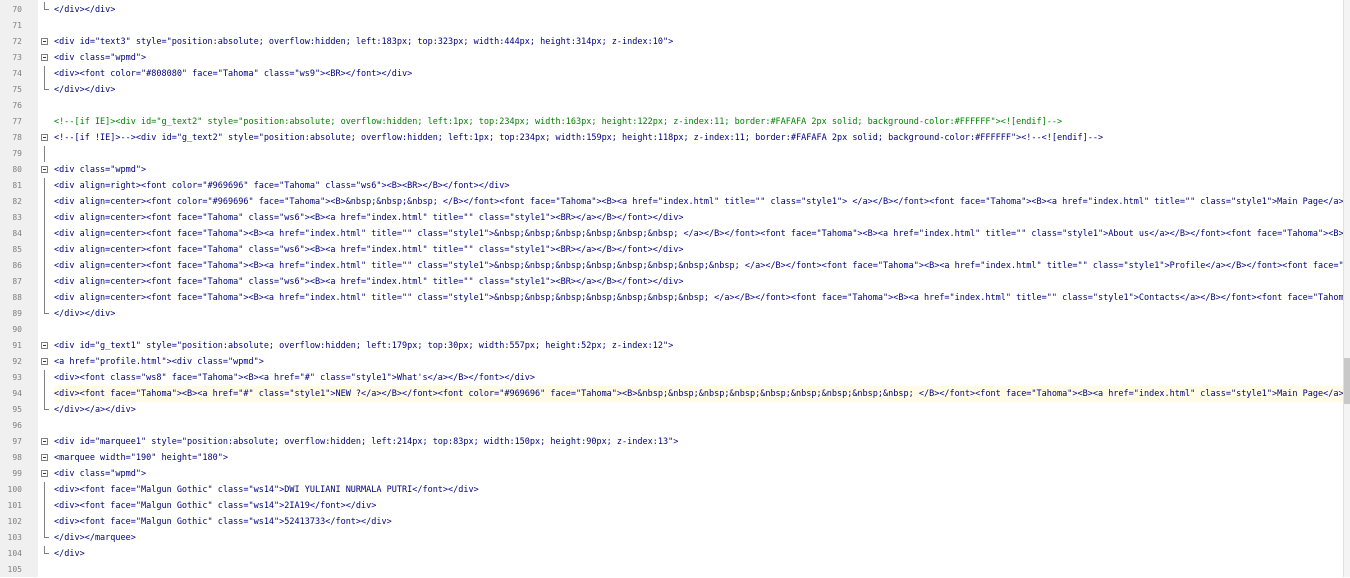  What do you see at coordinates (14, 521) in the screenshot?
I see `line-number: 102` at bounding box center [14, 521].